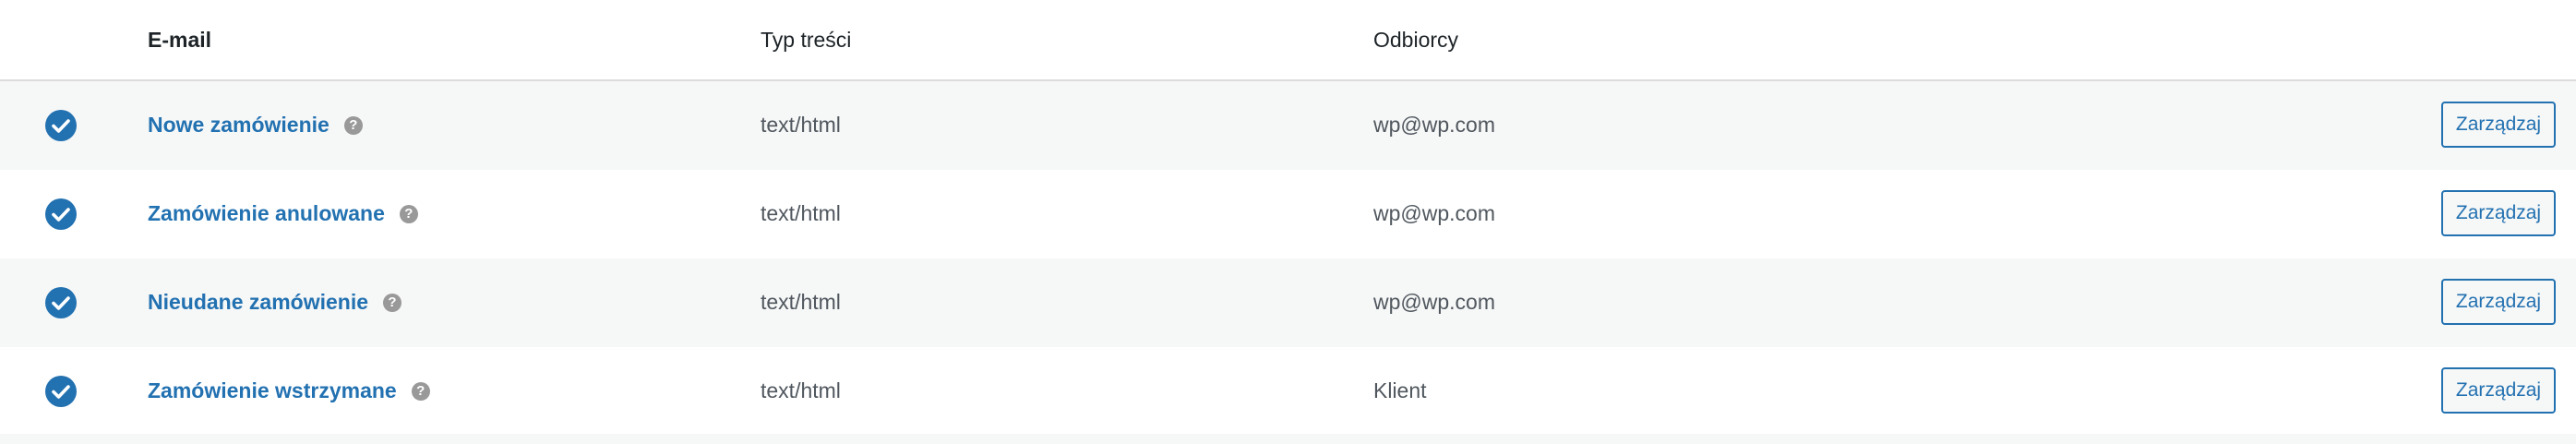  I want to click on email-title-link: Zamówienie anulowane?, so click(283, 213).